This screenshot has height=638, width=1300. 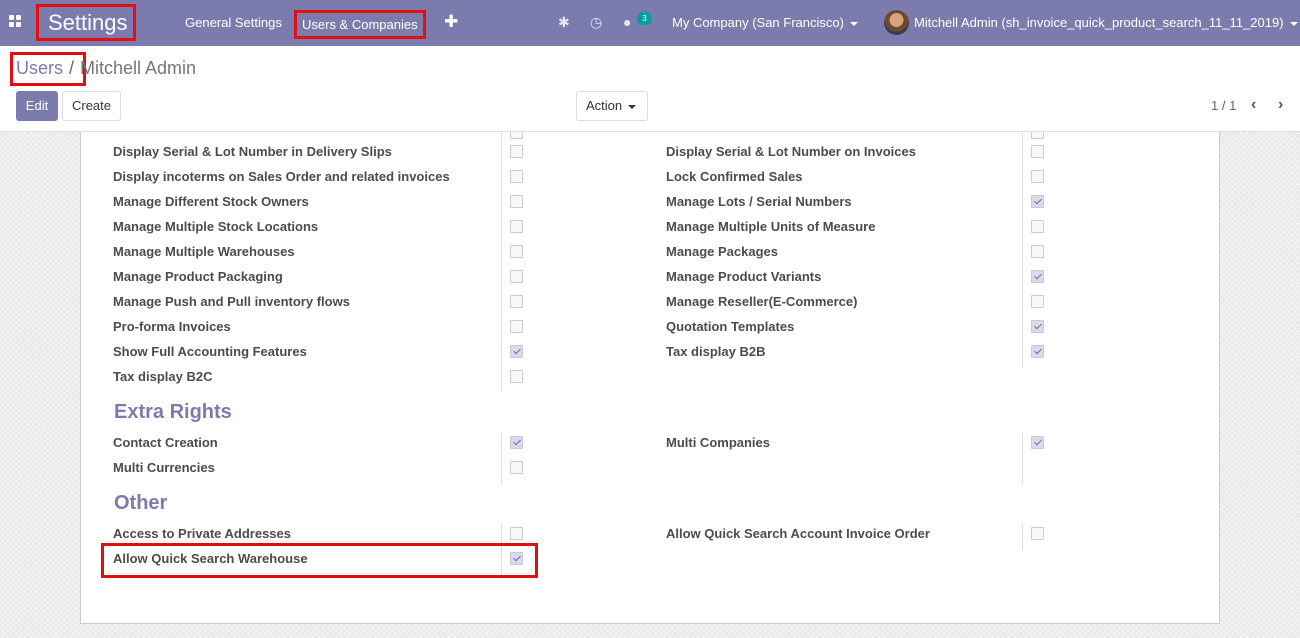 I want to click on pager-next-icon: ›, so click(x=1280, y=105).